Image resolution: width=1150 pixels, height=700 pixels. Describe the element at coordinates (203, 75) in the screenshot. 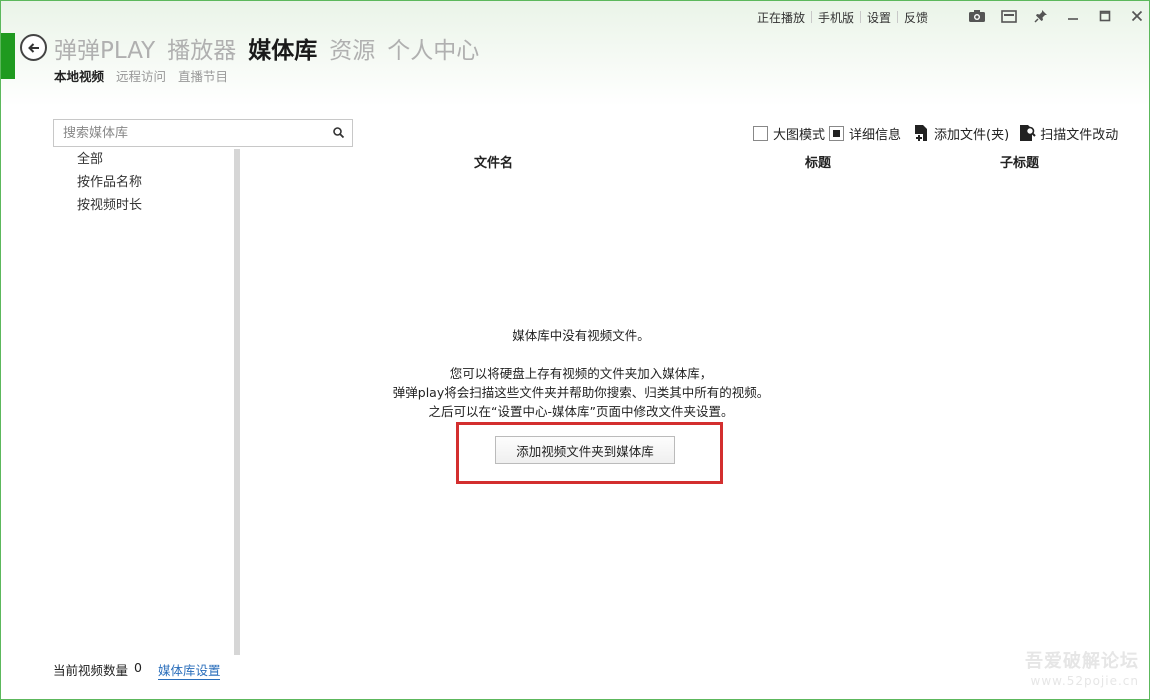

I see `tab-live: 直播节目` at that location.